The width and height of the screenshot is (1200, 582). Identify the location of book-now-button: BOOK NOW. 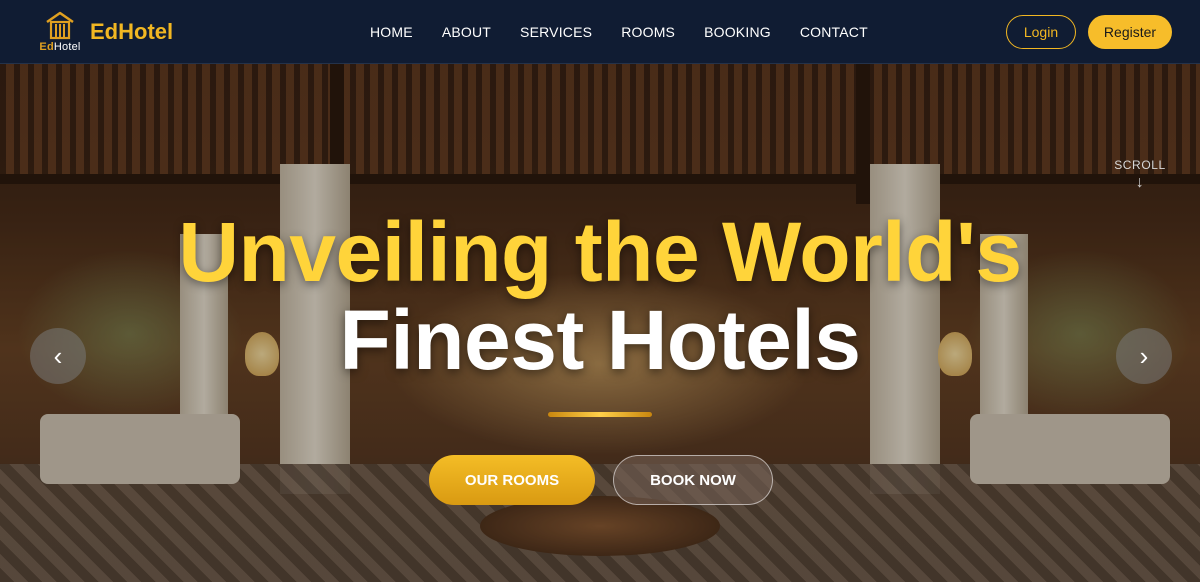
(693, 480).